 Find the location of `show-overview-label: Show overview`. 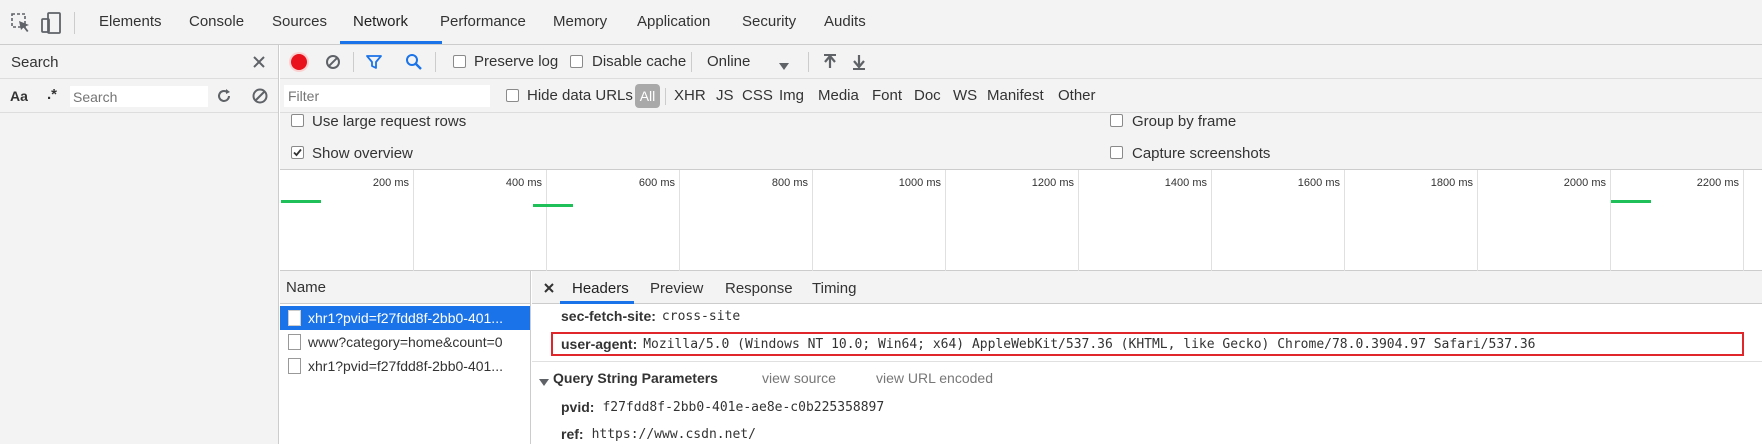

show-overview-label: Show overview is located at coordinates (362, 153).